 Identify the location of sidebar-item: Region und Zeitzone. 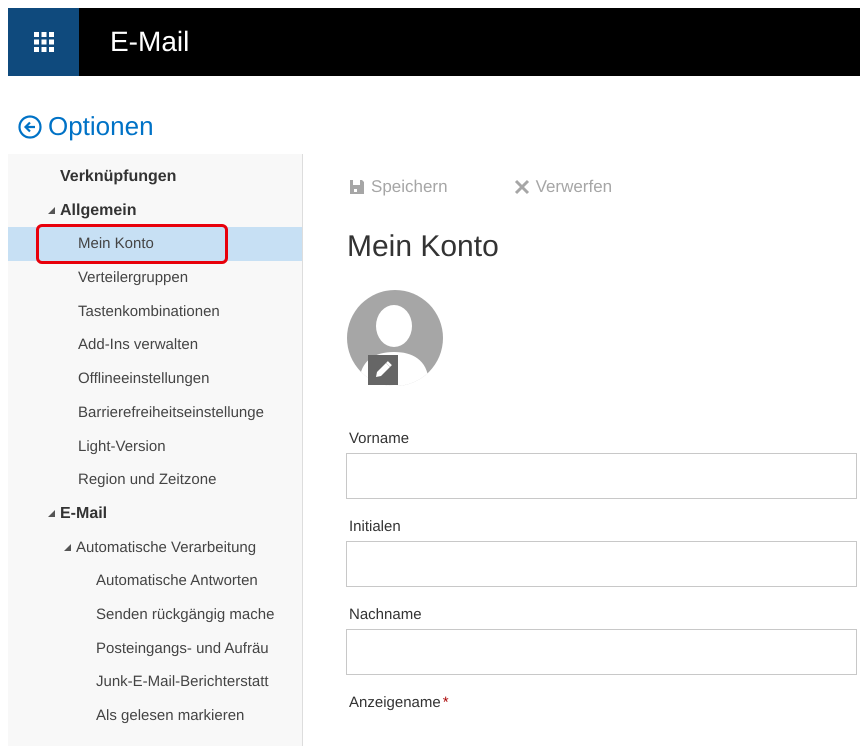
(112, 480).